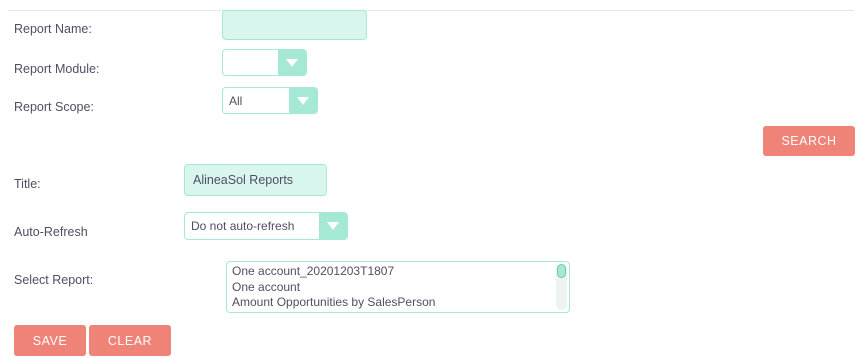 This screenshot has width=862, height=358. Describe the element at coordinates (255, 180) in the screenshot. I see `title-input: AlineaSol Reports` at that location.